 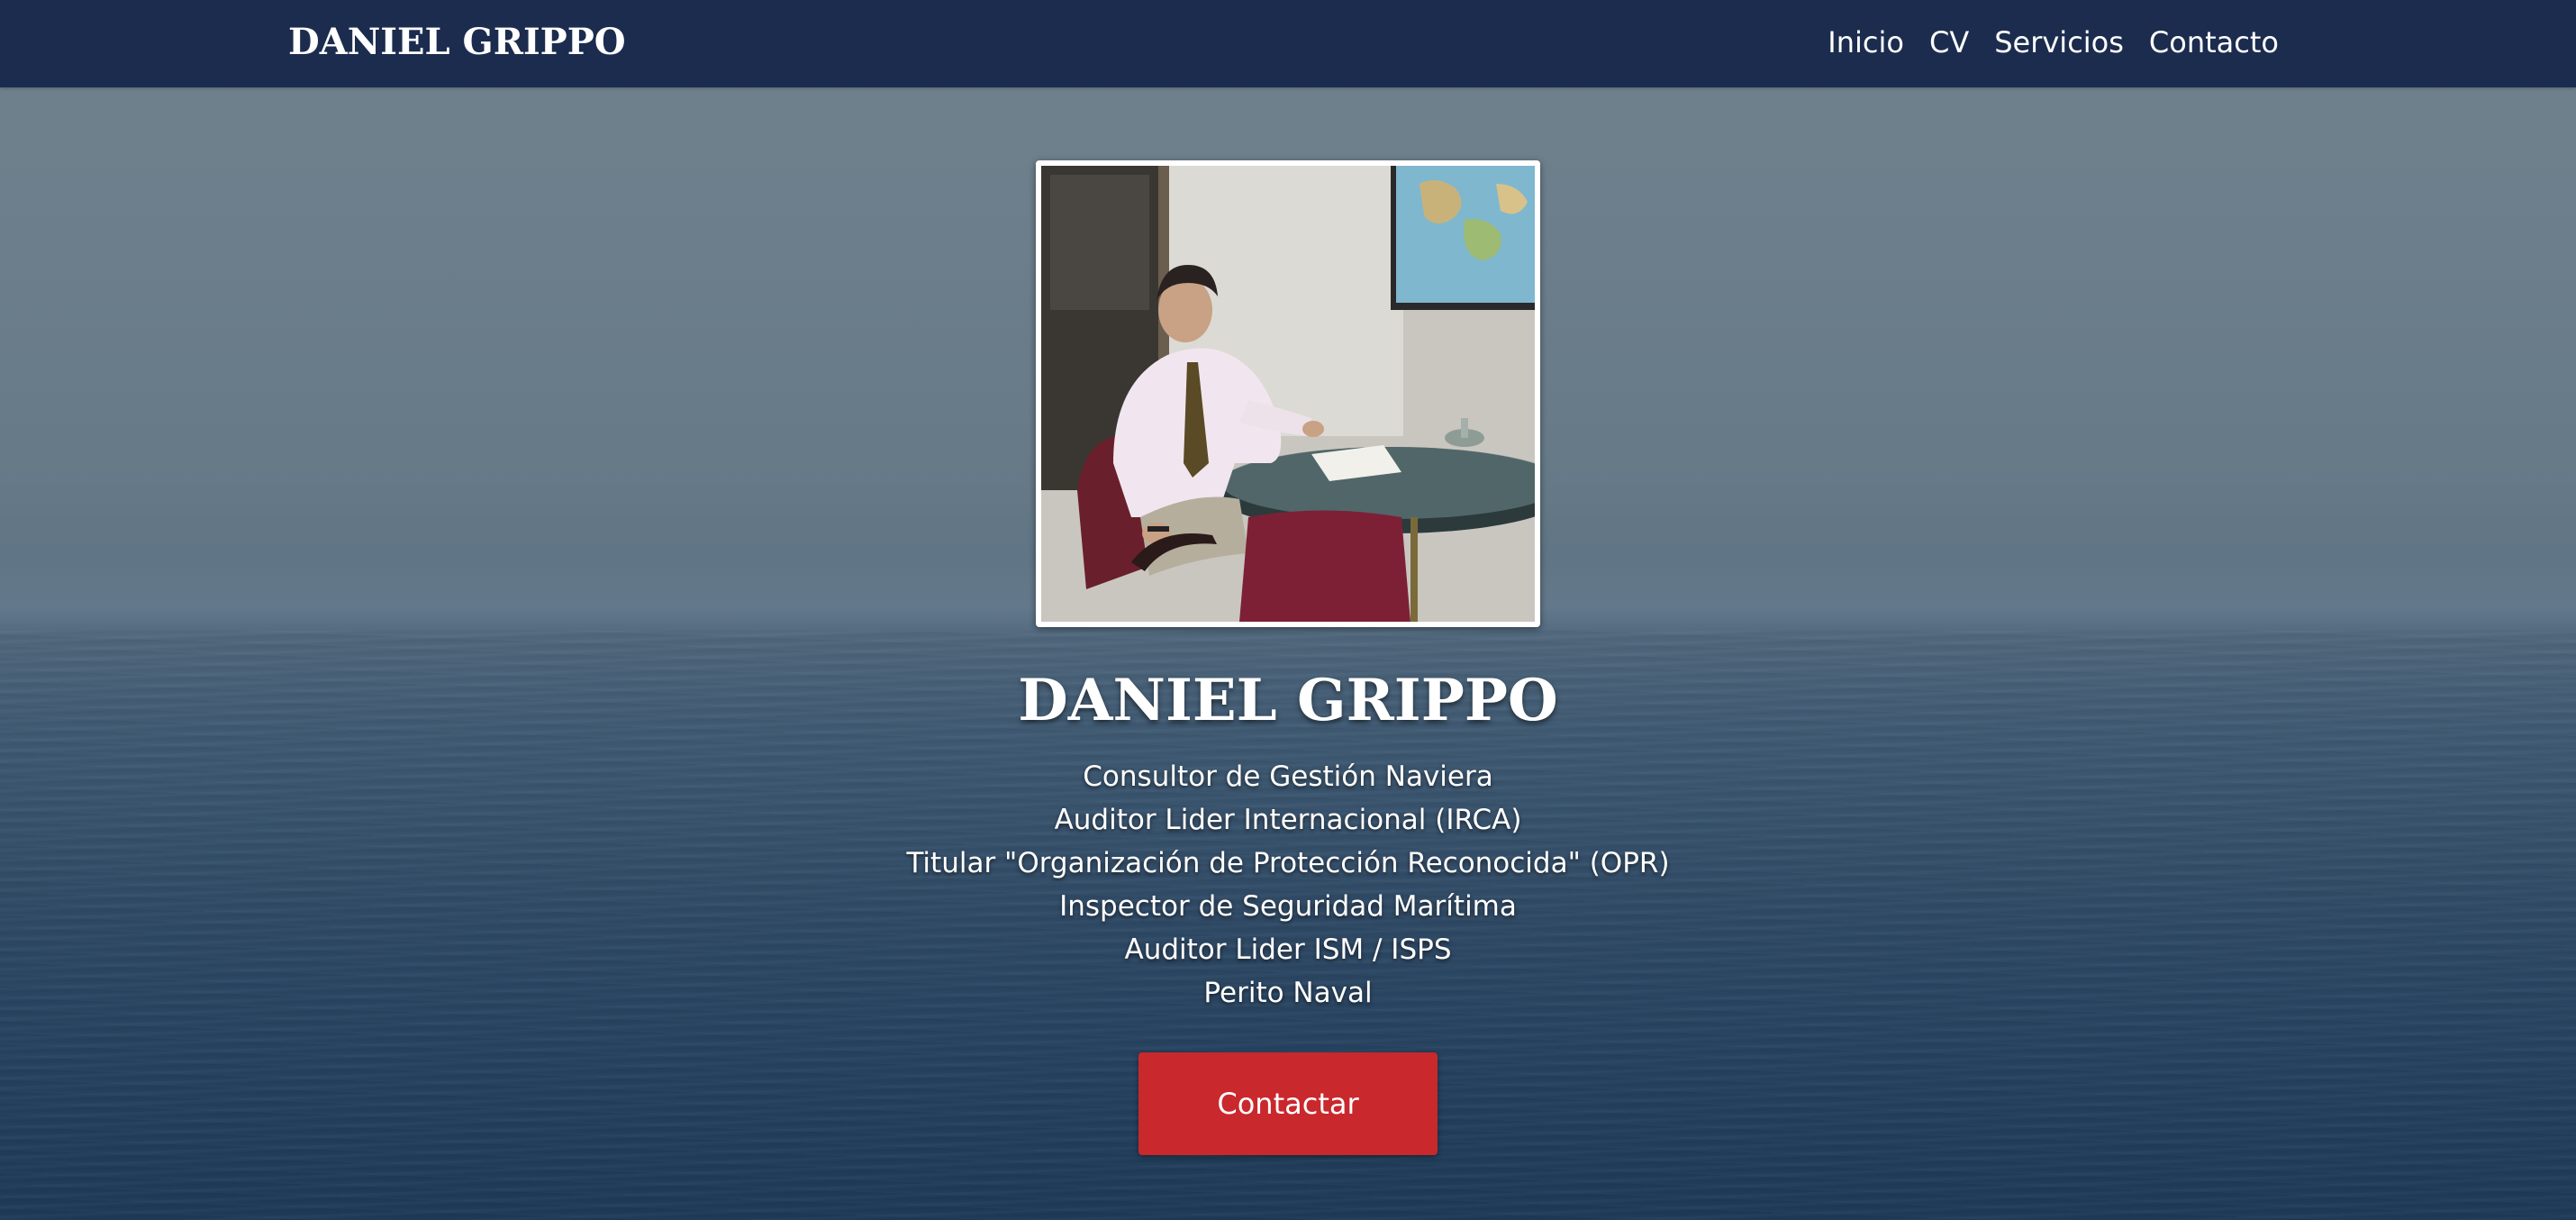 I want to click on contactar-button: Contactar, so click(x=1288, y=1103).